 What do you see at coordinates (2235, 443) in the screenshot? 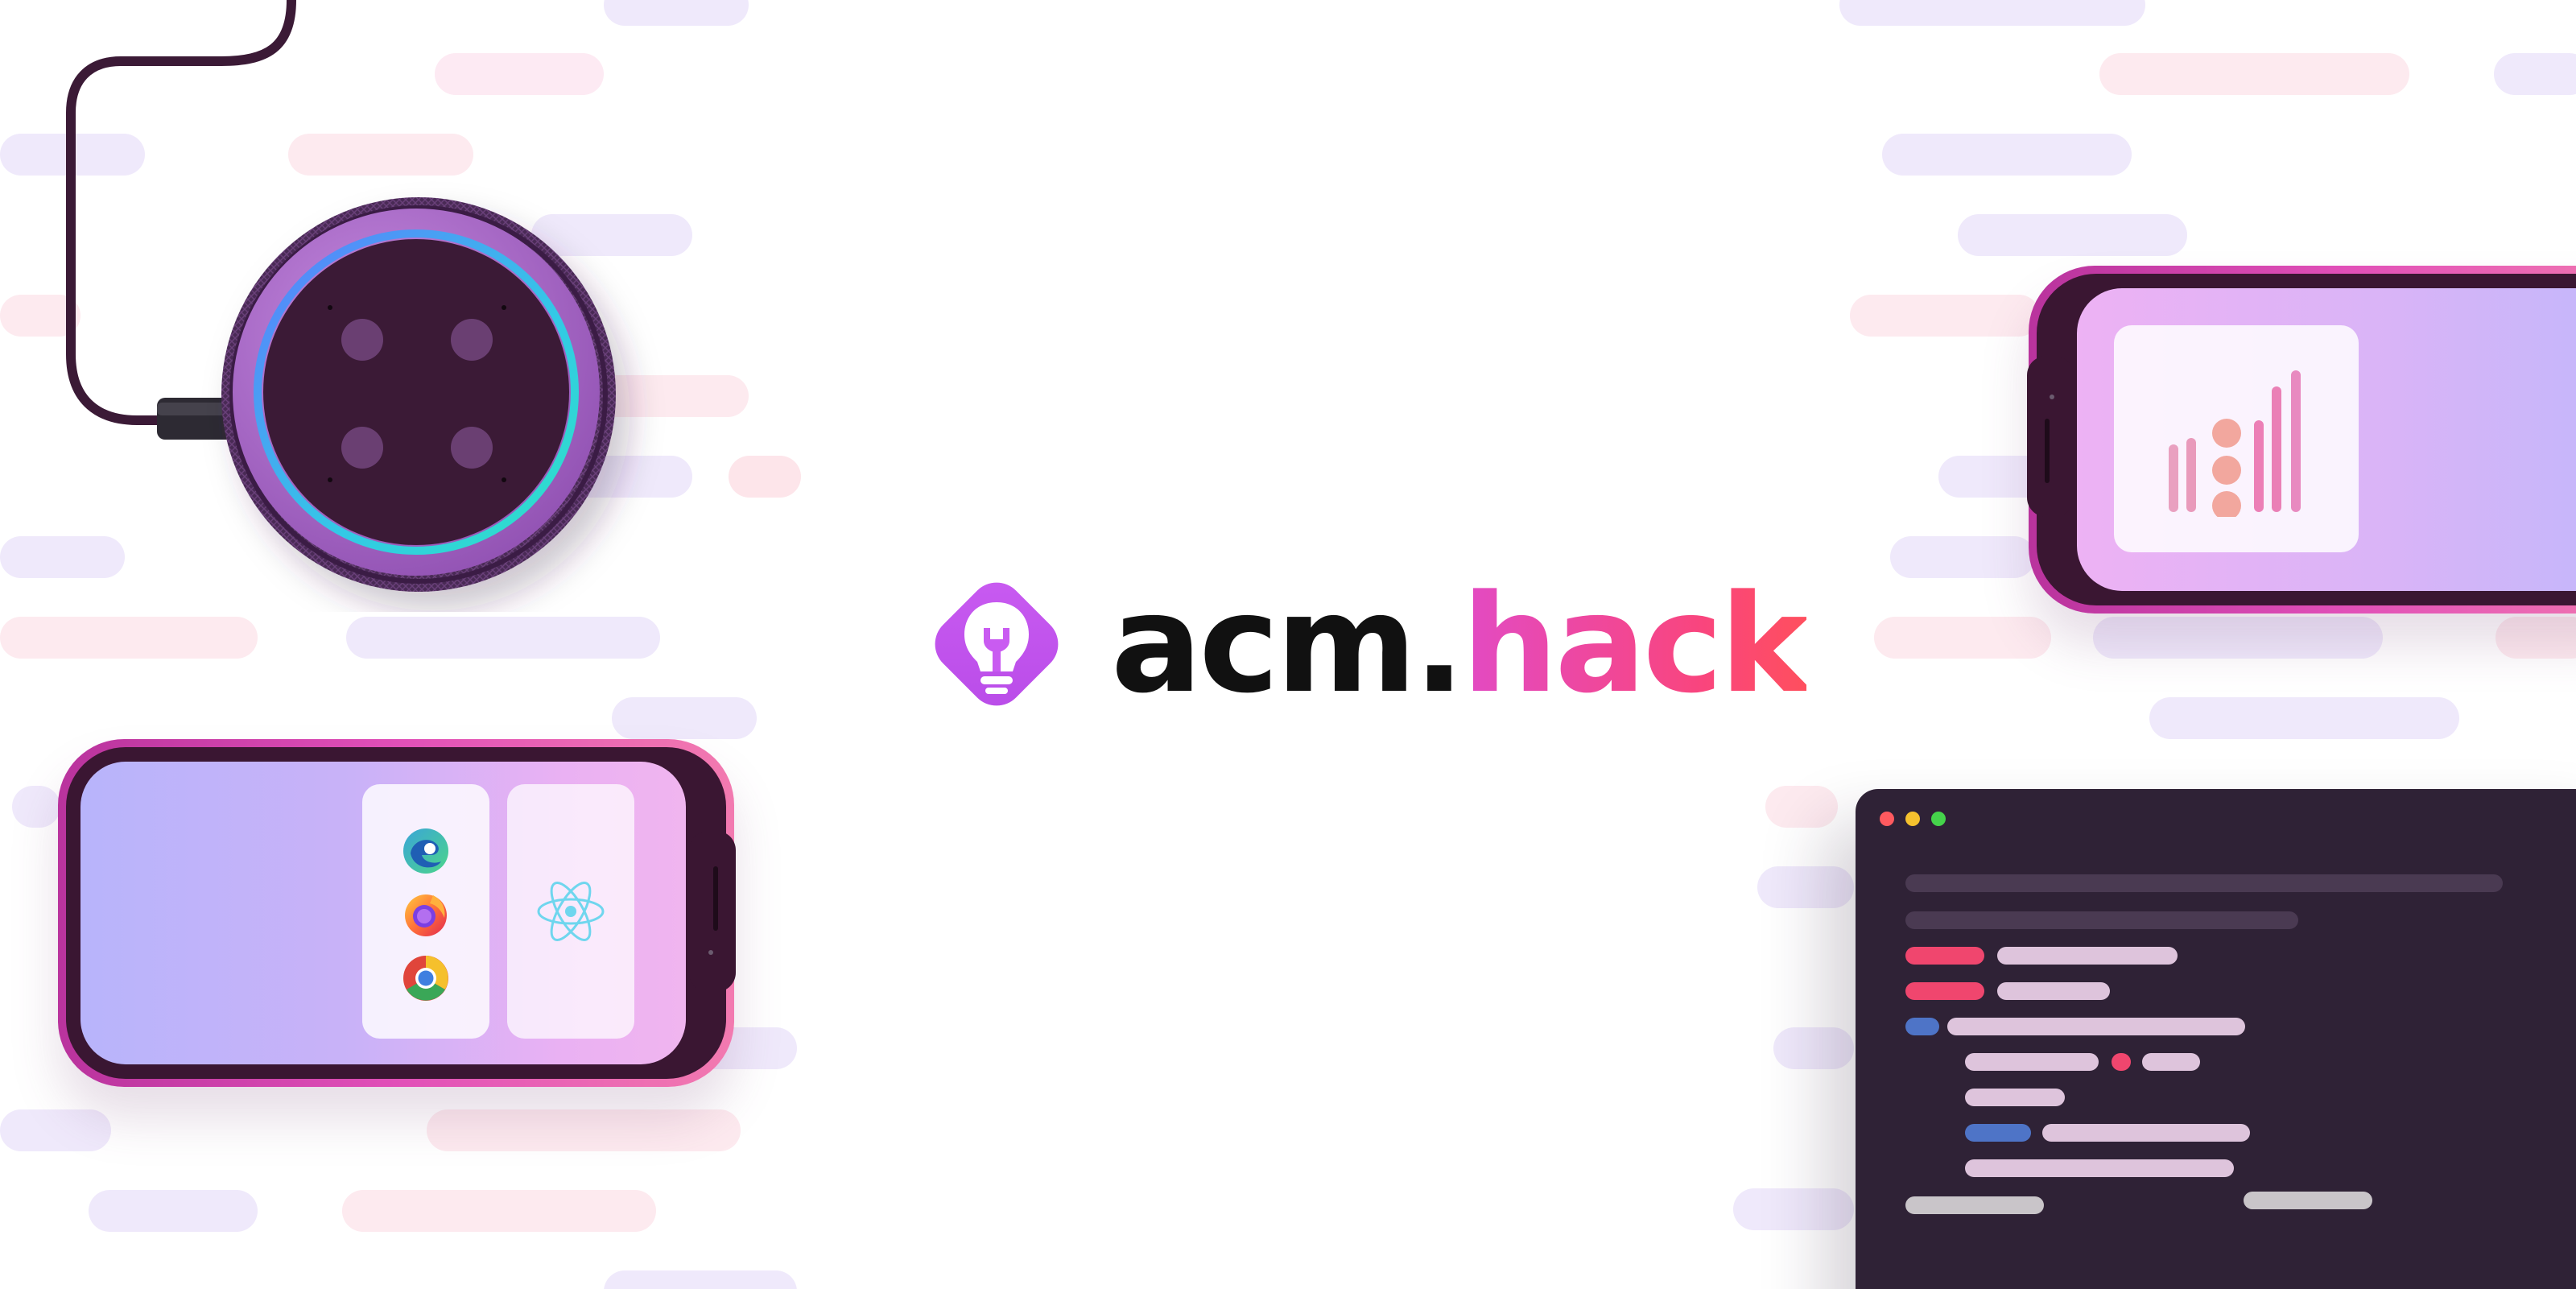
I see `bar-chart-icon` at bounding box center [2235, 443].